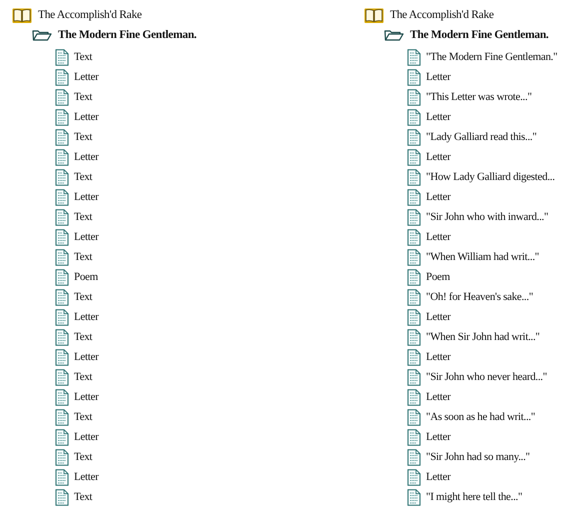 The height and width of the screenshot is (508, 563). Describe the element at coordinates (486, 377) in the screenshot. I see `document-title: "Sir John who never heard..."` at that location.